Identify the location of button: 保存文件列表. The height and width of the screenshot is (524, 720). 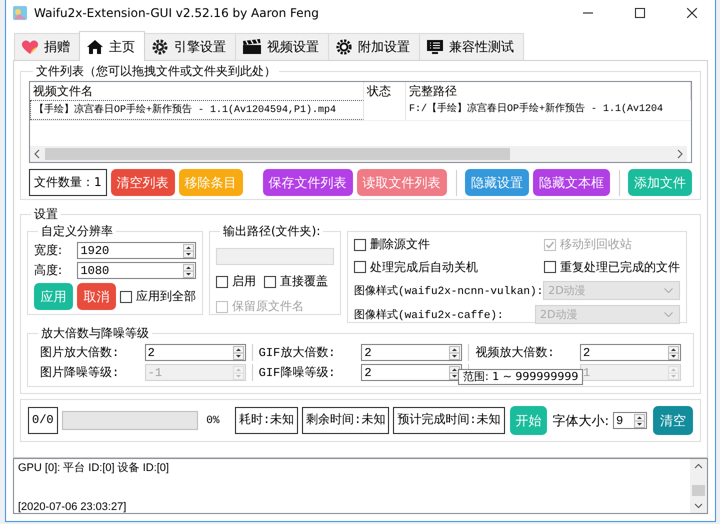
(307, 182).